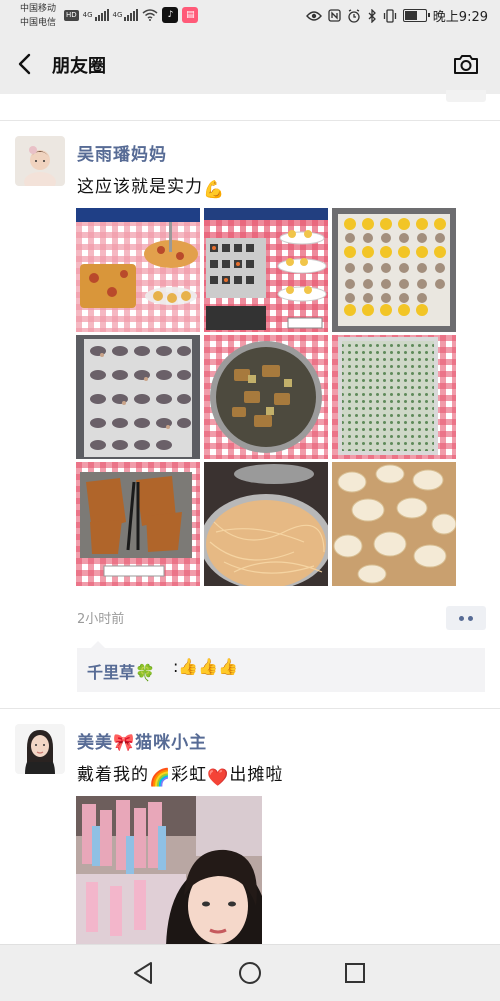 This screenshot has height=1001, width=500. What do you see at coordinates (160, 778) in the screenshot?
I see `rainbow-emoji: 🌈` at bounding box center [160, 778].